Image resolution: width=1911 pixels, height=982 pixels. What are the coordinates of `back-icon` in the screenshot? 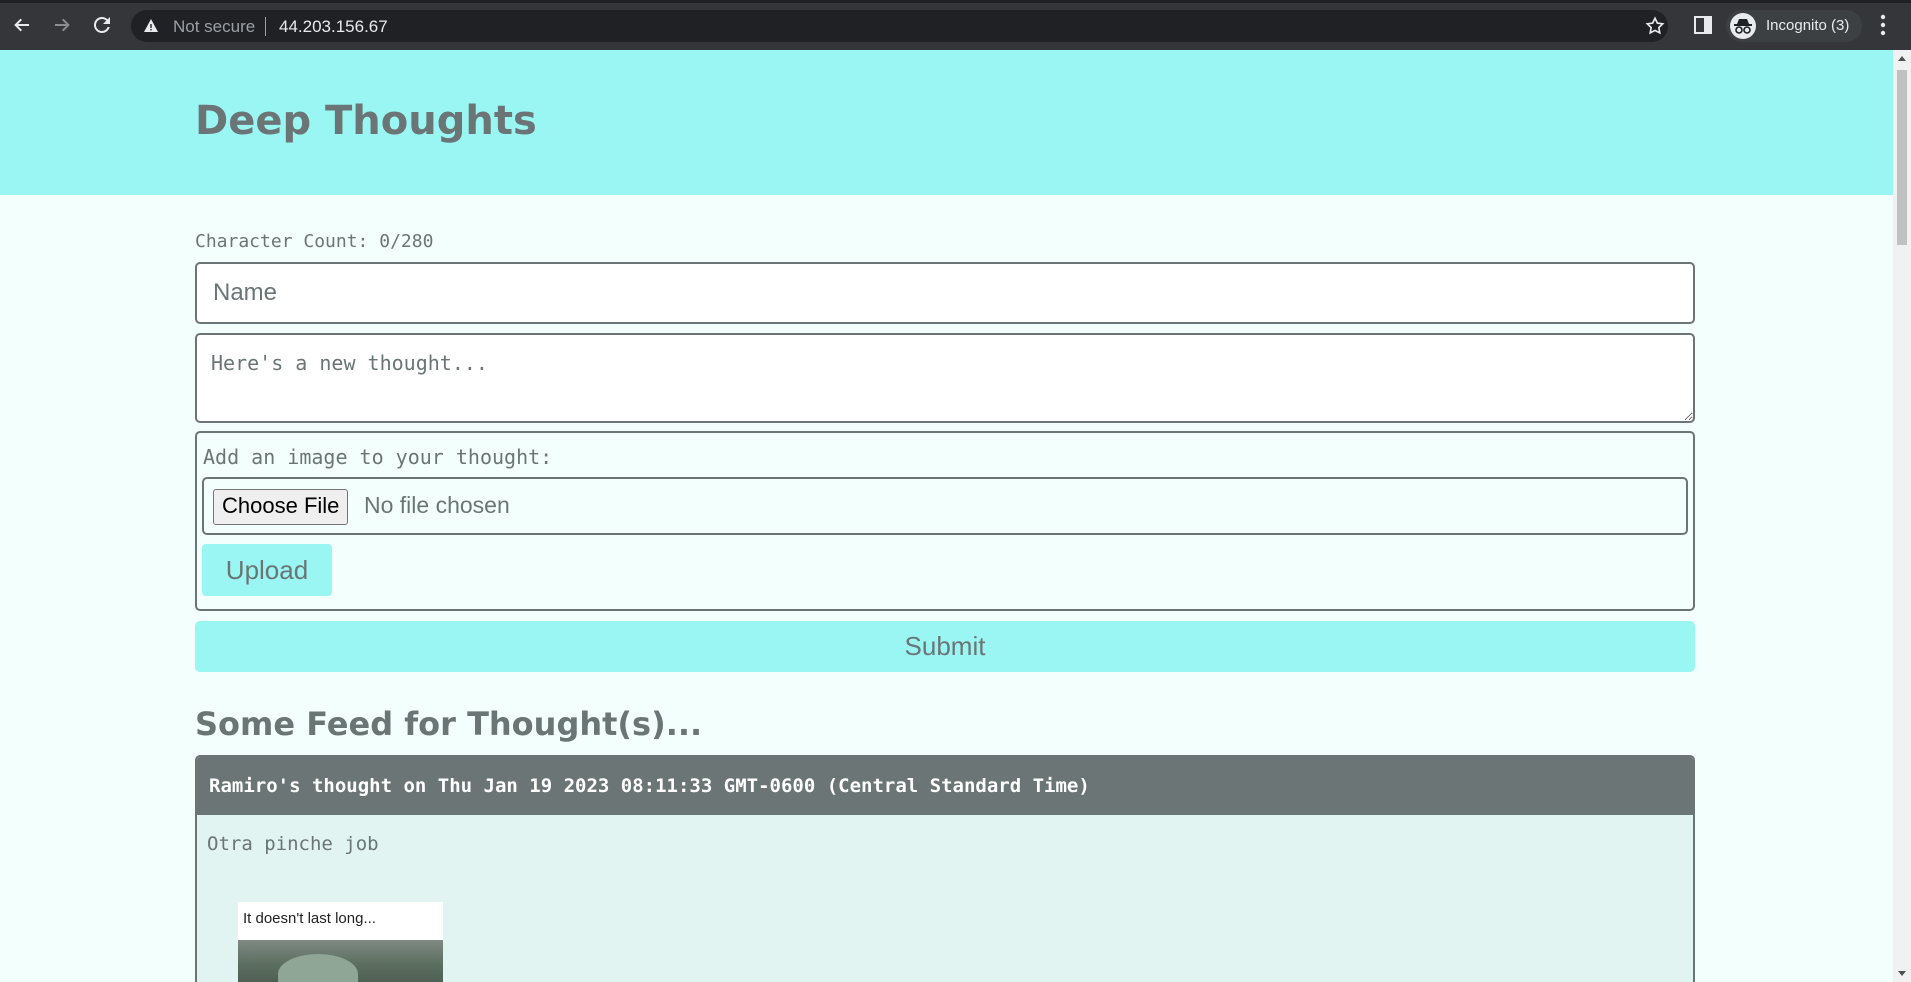 It's located at (22, 25).